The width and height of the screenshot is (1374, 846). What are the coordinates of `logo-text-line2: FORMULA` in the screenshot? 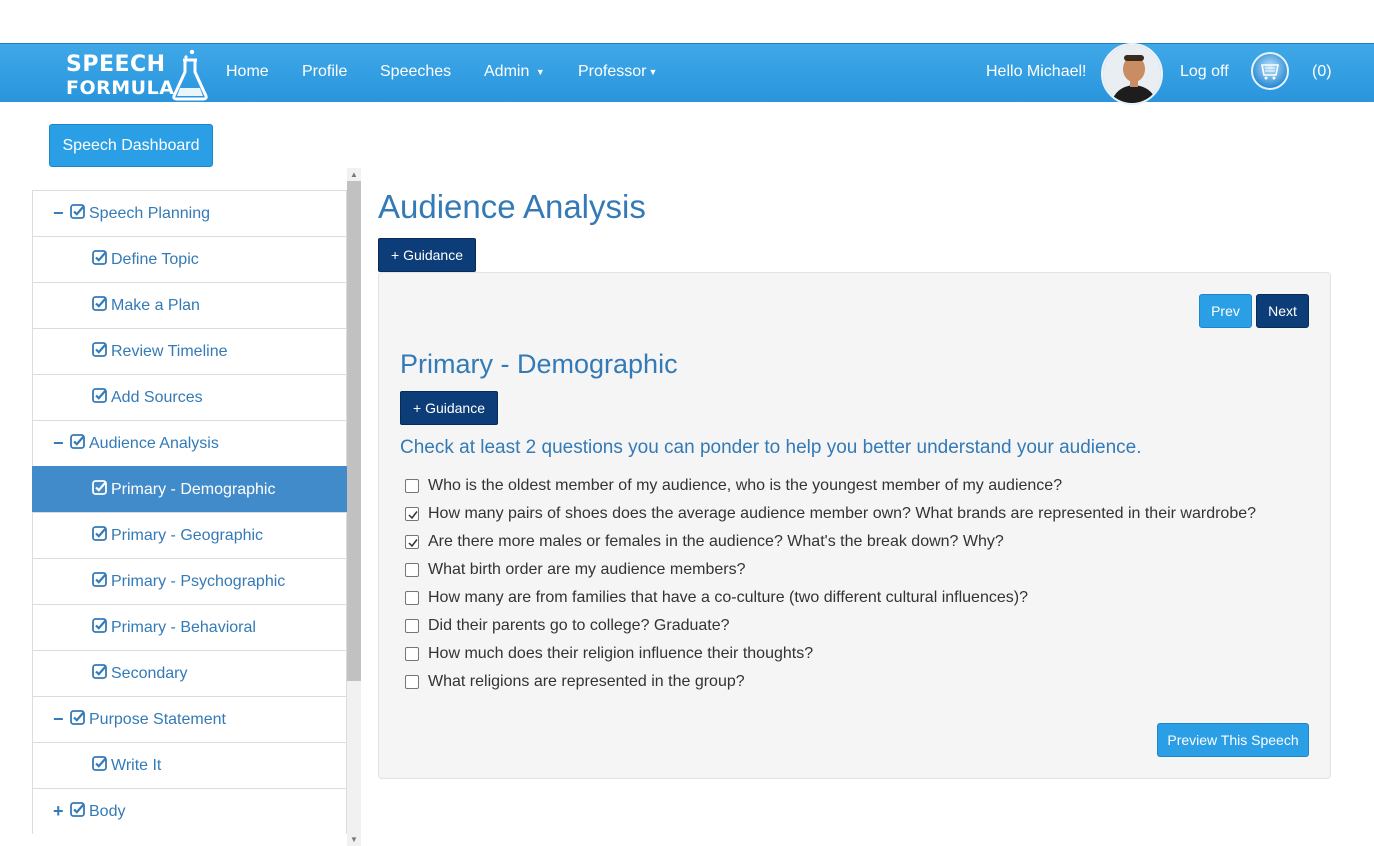 It's located at (120, 88).